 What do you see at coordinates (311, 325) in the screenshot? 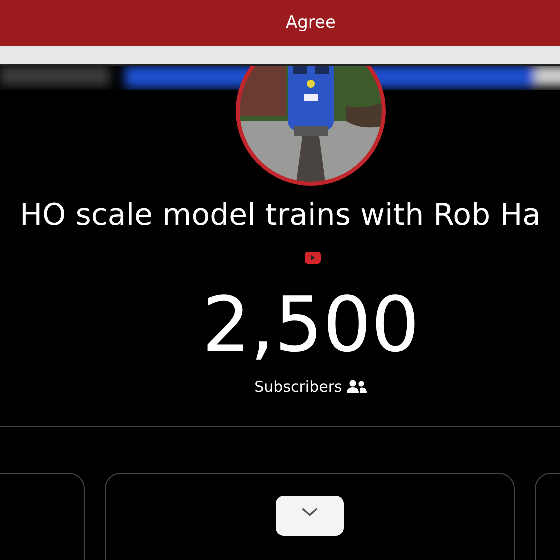
I see `subscriber-count: 2,500` at bounding box center [311, 325].